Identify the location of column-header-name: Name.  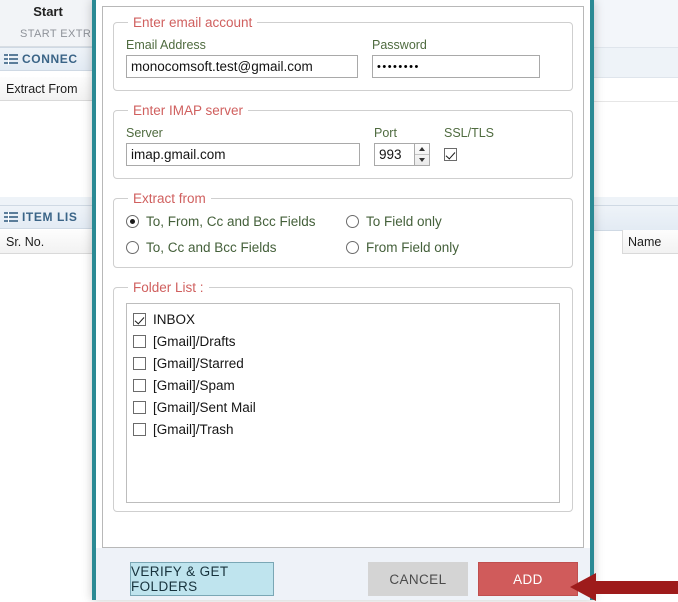
(650, 242).